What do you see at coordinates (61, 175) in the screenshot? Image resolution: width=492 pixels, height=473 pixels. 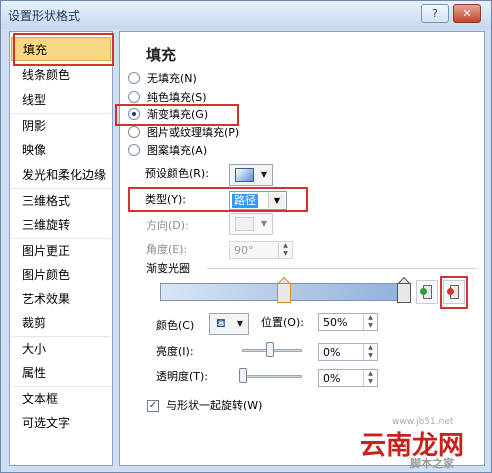 I see `sidebar-item-glow: 发光和柔化边缘` at bounding box center [61, 175].